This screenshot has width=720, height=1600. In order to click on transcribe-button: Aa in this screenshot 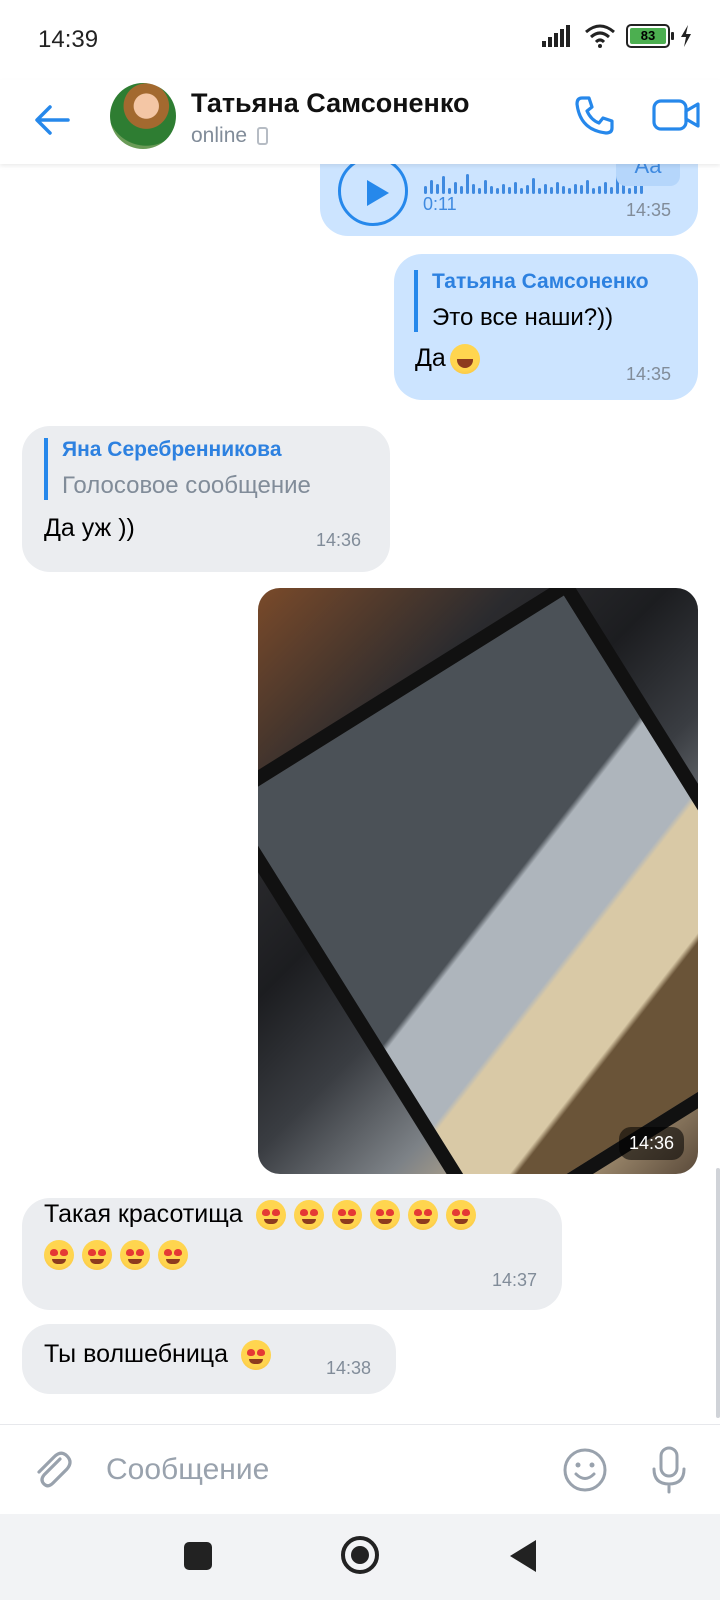, I will do `click(648, 175)`.